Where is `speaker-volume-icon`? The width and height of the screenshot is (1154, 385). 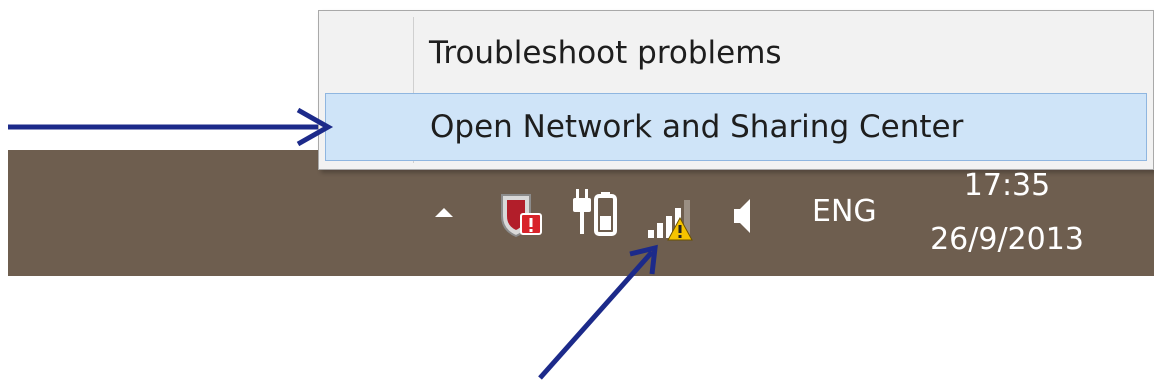 speaker-volume-icon is located at coordinates (742, 216).